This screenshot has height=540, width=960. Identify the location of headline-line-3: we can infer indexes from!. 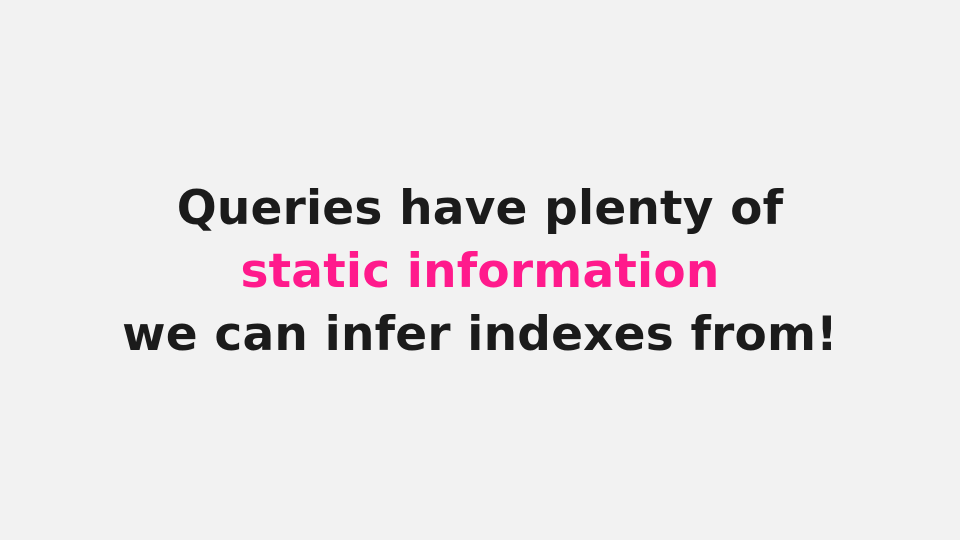
(480, 334).